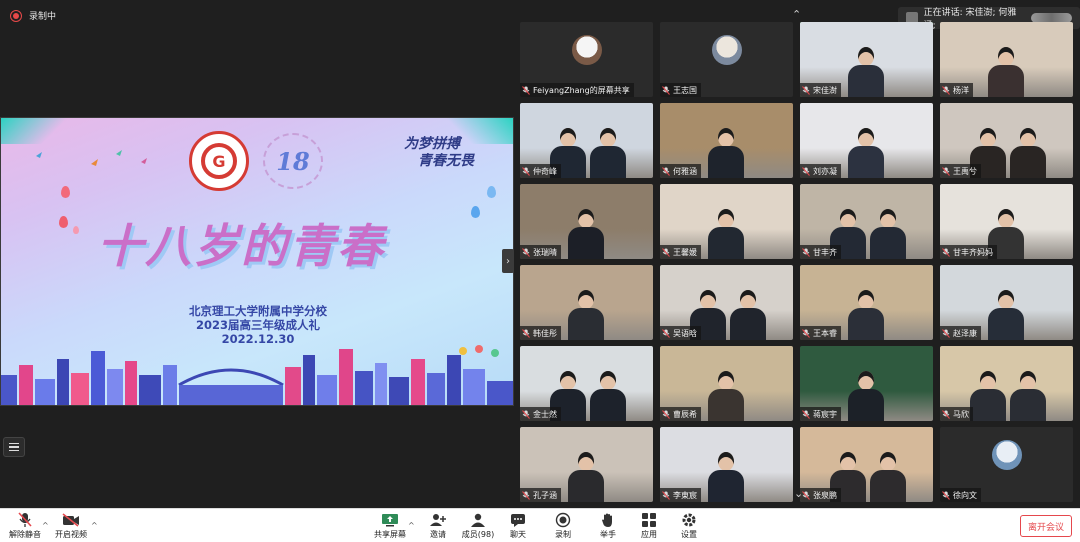 Image resolution: width=1080 pixels, height=542 pixels. What do you see at coordinates (545, 171) in the screenshot?
I see `participant-name: 仲奇峰` at bounding box center [545, 171].